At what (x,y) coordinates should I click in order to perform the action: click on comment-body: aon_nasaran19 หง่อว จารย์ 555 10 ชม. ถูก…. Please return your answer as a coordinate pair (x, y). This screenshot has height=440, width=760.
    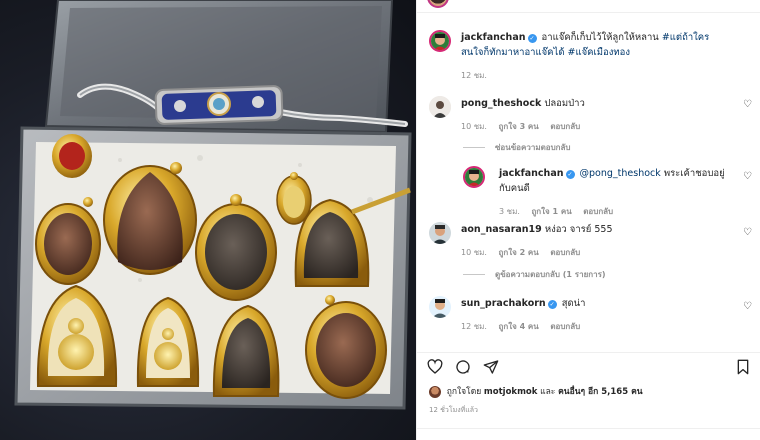
    Looking at the image, I should click on (596, 241).